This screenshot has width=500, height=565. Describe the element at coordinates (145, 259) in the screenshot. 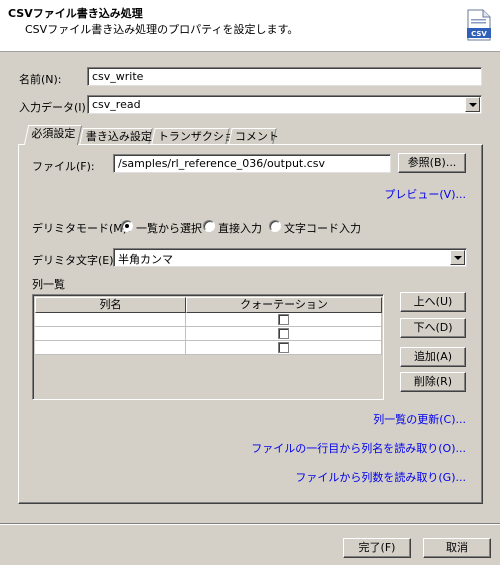

I see `delimiter-char-value: 半角カンマ` at that location.